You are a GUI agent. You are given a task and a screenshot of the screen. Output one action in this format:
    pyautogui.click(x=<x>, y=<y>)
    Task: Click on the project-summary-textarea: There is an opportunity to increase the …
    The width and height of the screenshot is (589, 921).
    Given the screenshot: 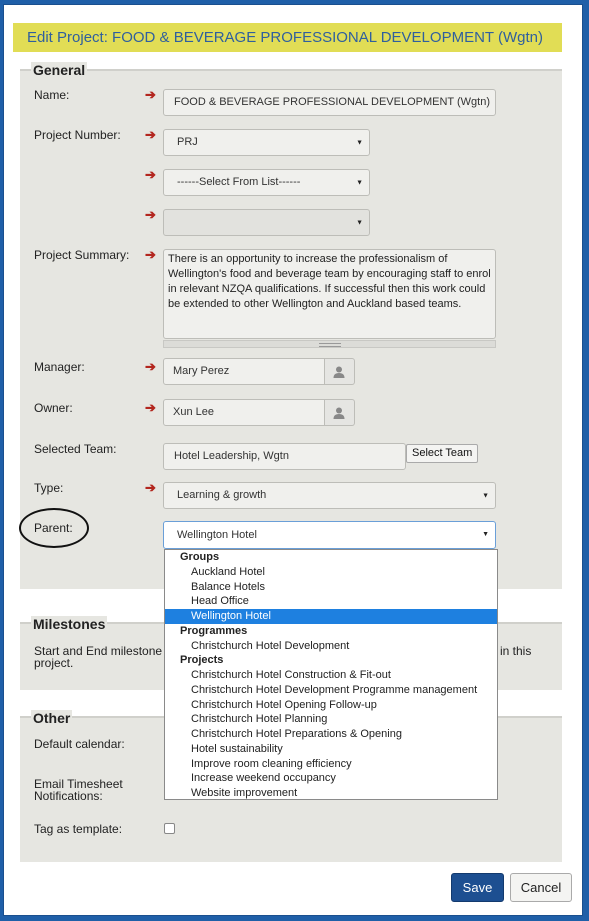 What is the action you would take?
    pyautogui.click(x=329, y=294)
    